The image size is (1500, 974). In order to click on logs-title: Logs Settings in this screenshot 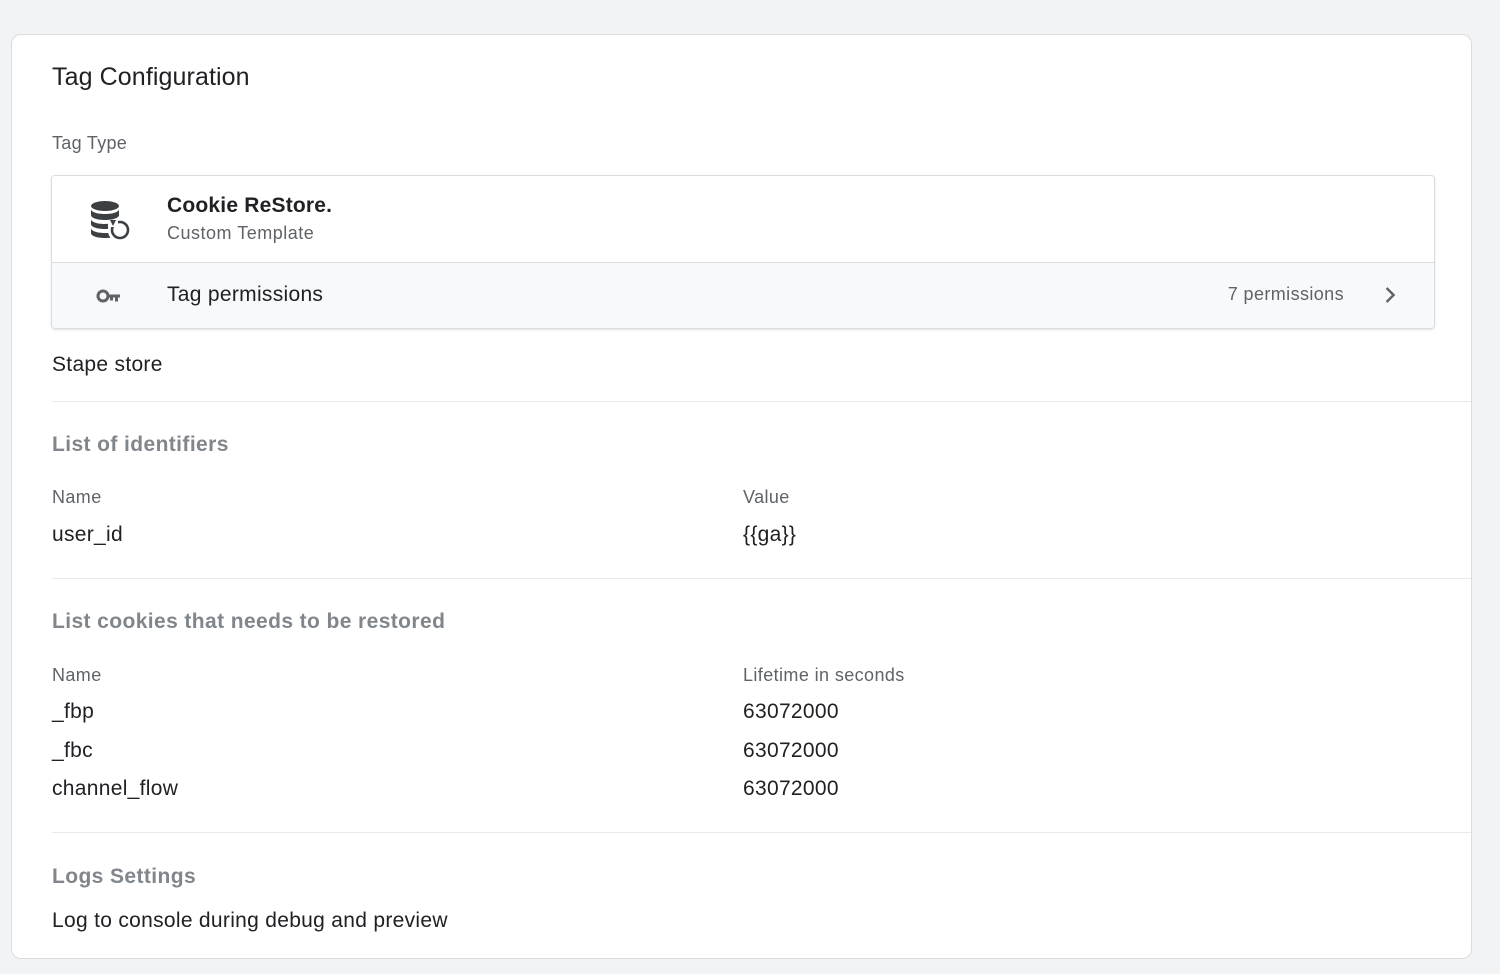, I will do `click(124, 876)`.